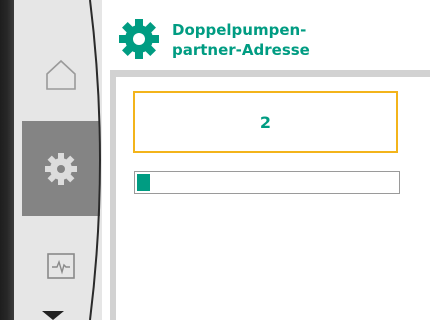  I want to click on page-title-line-1: Doppelpumpen-, so click(239, 30).